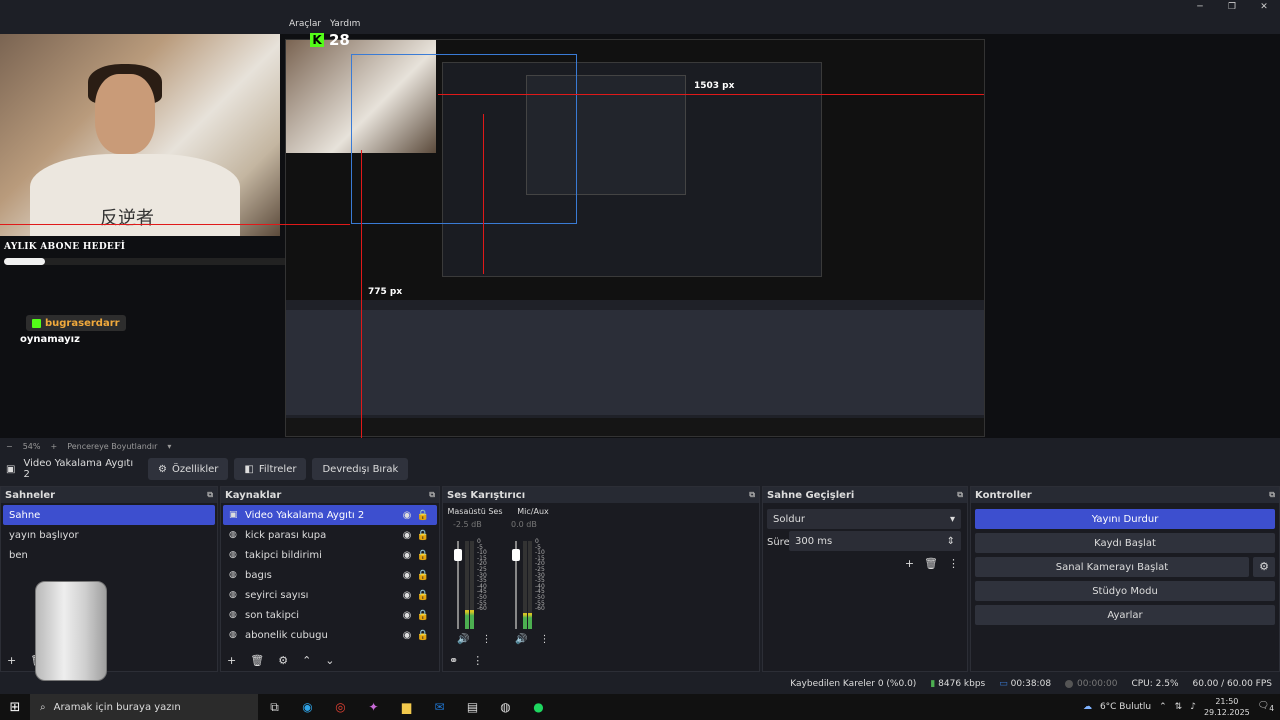 Image resolution: width=1280 pixels, height=720 pixels. I want to click on jar-overlay, so click(71, 631).